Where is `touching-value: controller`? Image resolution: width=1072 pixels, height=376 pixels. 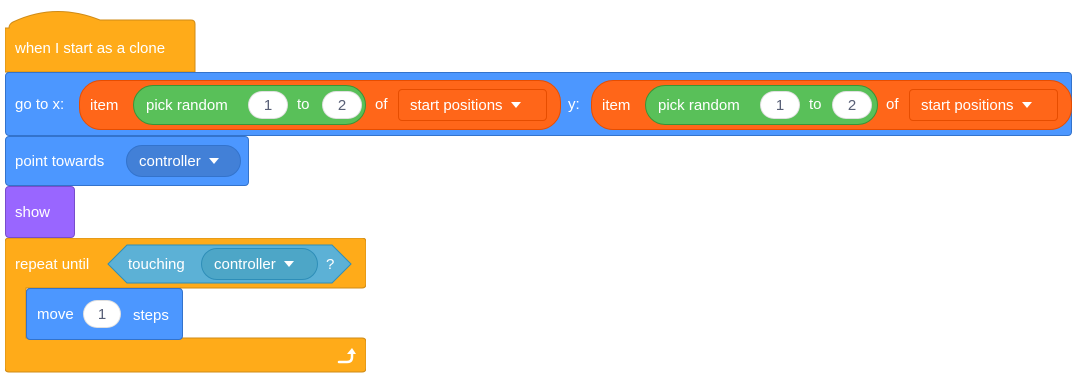
touching-value: controller is located at coordinates (245, 264).